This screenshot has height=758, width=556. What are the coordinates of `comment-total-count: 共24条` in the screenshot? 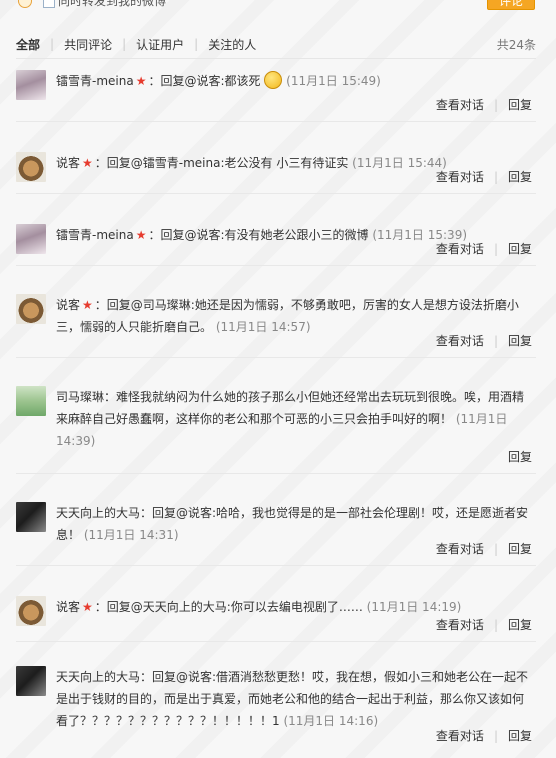 It's located at (516, 44).